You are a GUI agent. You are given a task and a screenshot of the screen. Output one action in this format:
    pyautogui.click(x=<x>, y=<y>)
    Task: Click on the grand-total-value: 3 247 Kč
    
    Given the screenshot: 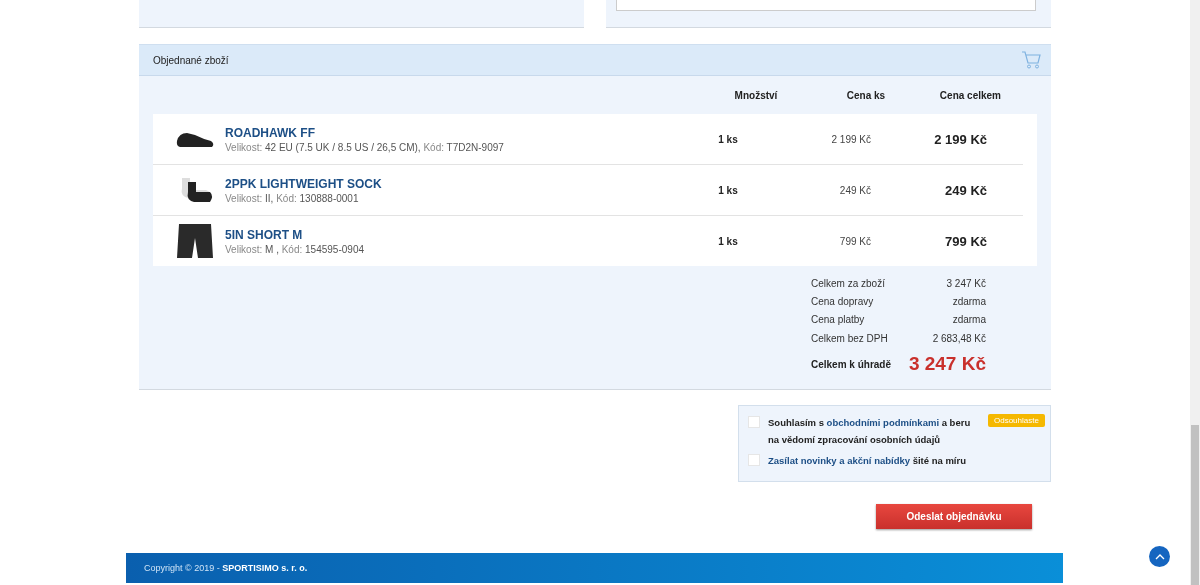 What is the action you would take?
    pyautogui.click(x=947, y=364)
    